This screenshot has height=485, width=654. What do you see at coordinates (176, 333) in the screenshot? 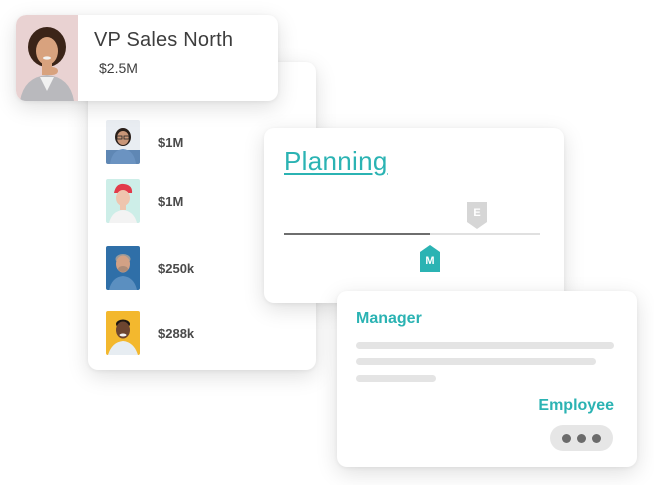
I see `list-item-value: $288k` at bounding box center [176, 333].